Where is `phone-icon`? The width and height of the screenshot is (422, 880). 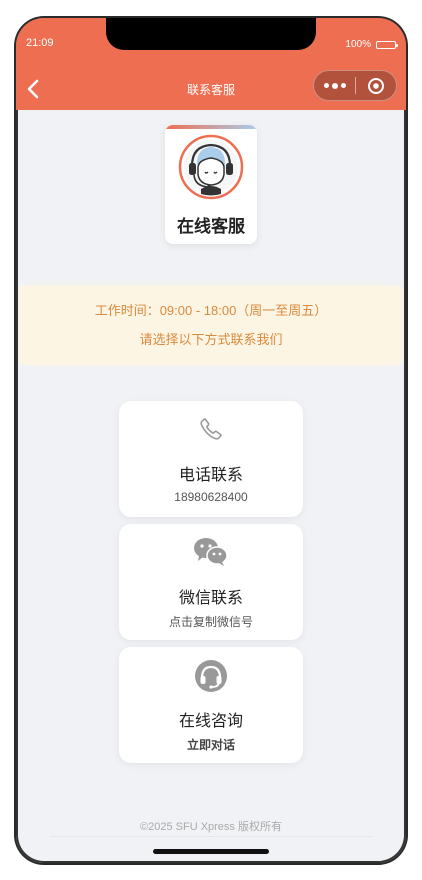
phone-icon is located at coordinates (211, 429).